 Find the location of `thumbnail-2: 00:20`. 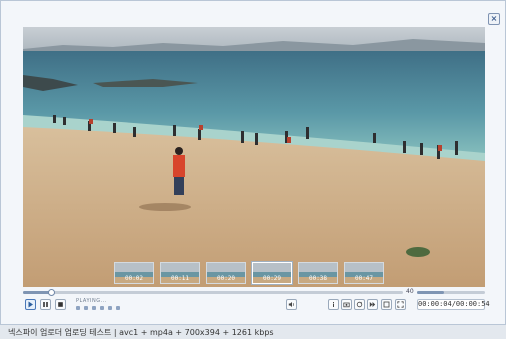

thumbnail-2: 00:20 is located at coordinates (226, 273).